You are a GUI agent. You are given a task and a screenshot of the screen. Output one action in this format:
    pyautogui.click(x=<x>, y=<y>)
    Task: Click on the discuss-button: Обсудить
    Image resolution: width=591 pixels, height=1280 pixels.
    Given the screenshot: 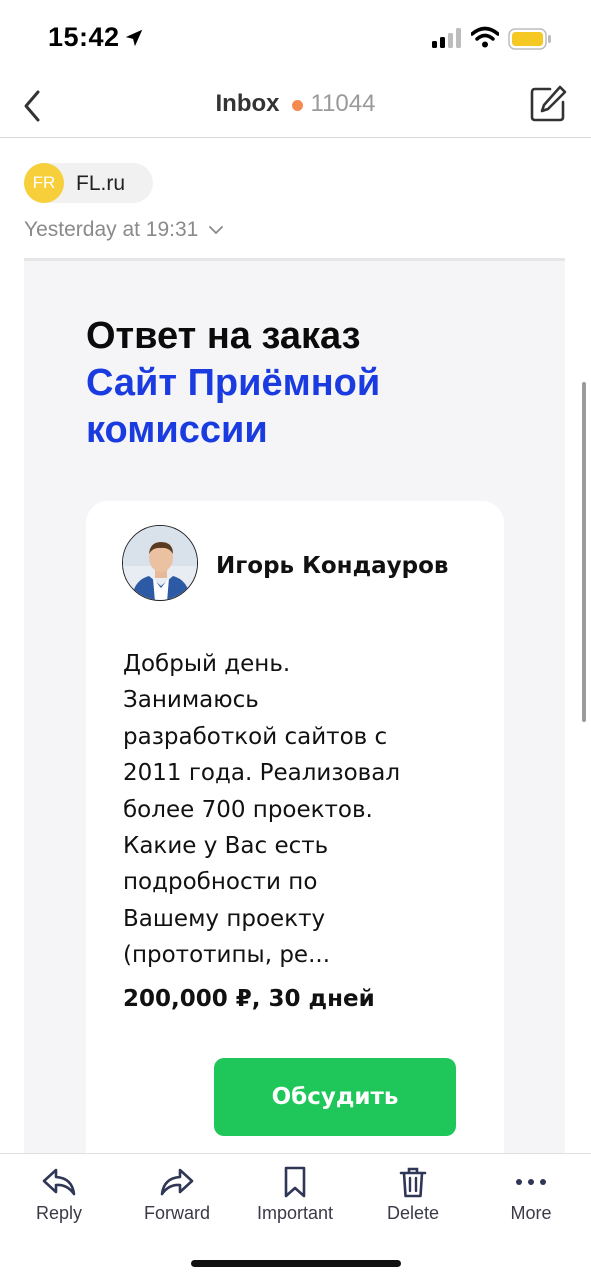 What is the action you would take?
    pyautogui.click(x=335, y=1097)
    